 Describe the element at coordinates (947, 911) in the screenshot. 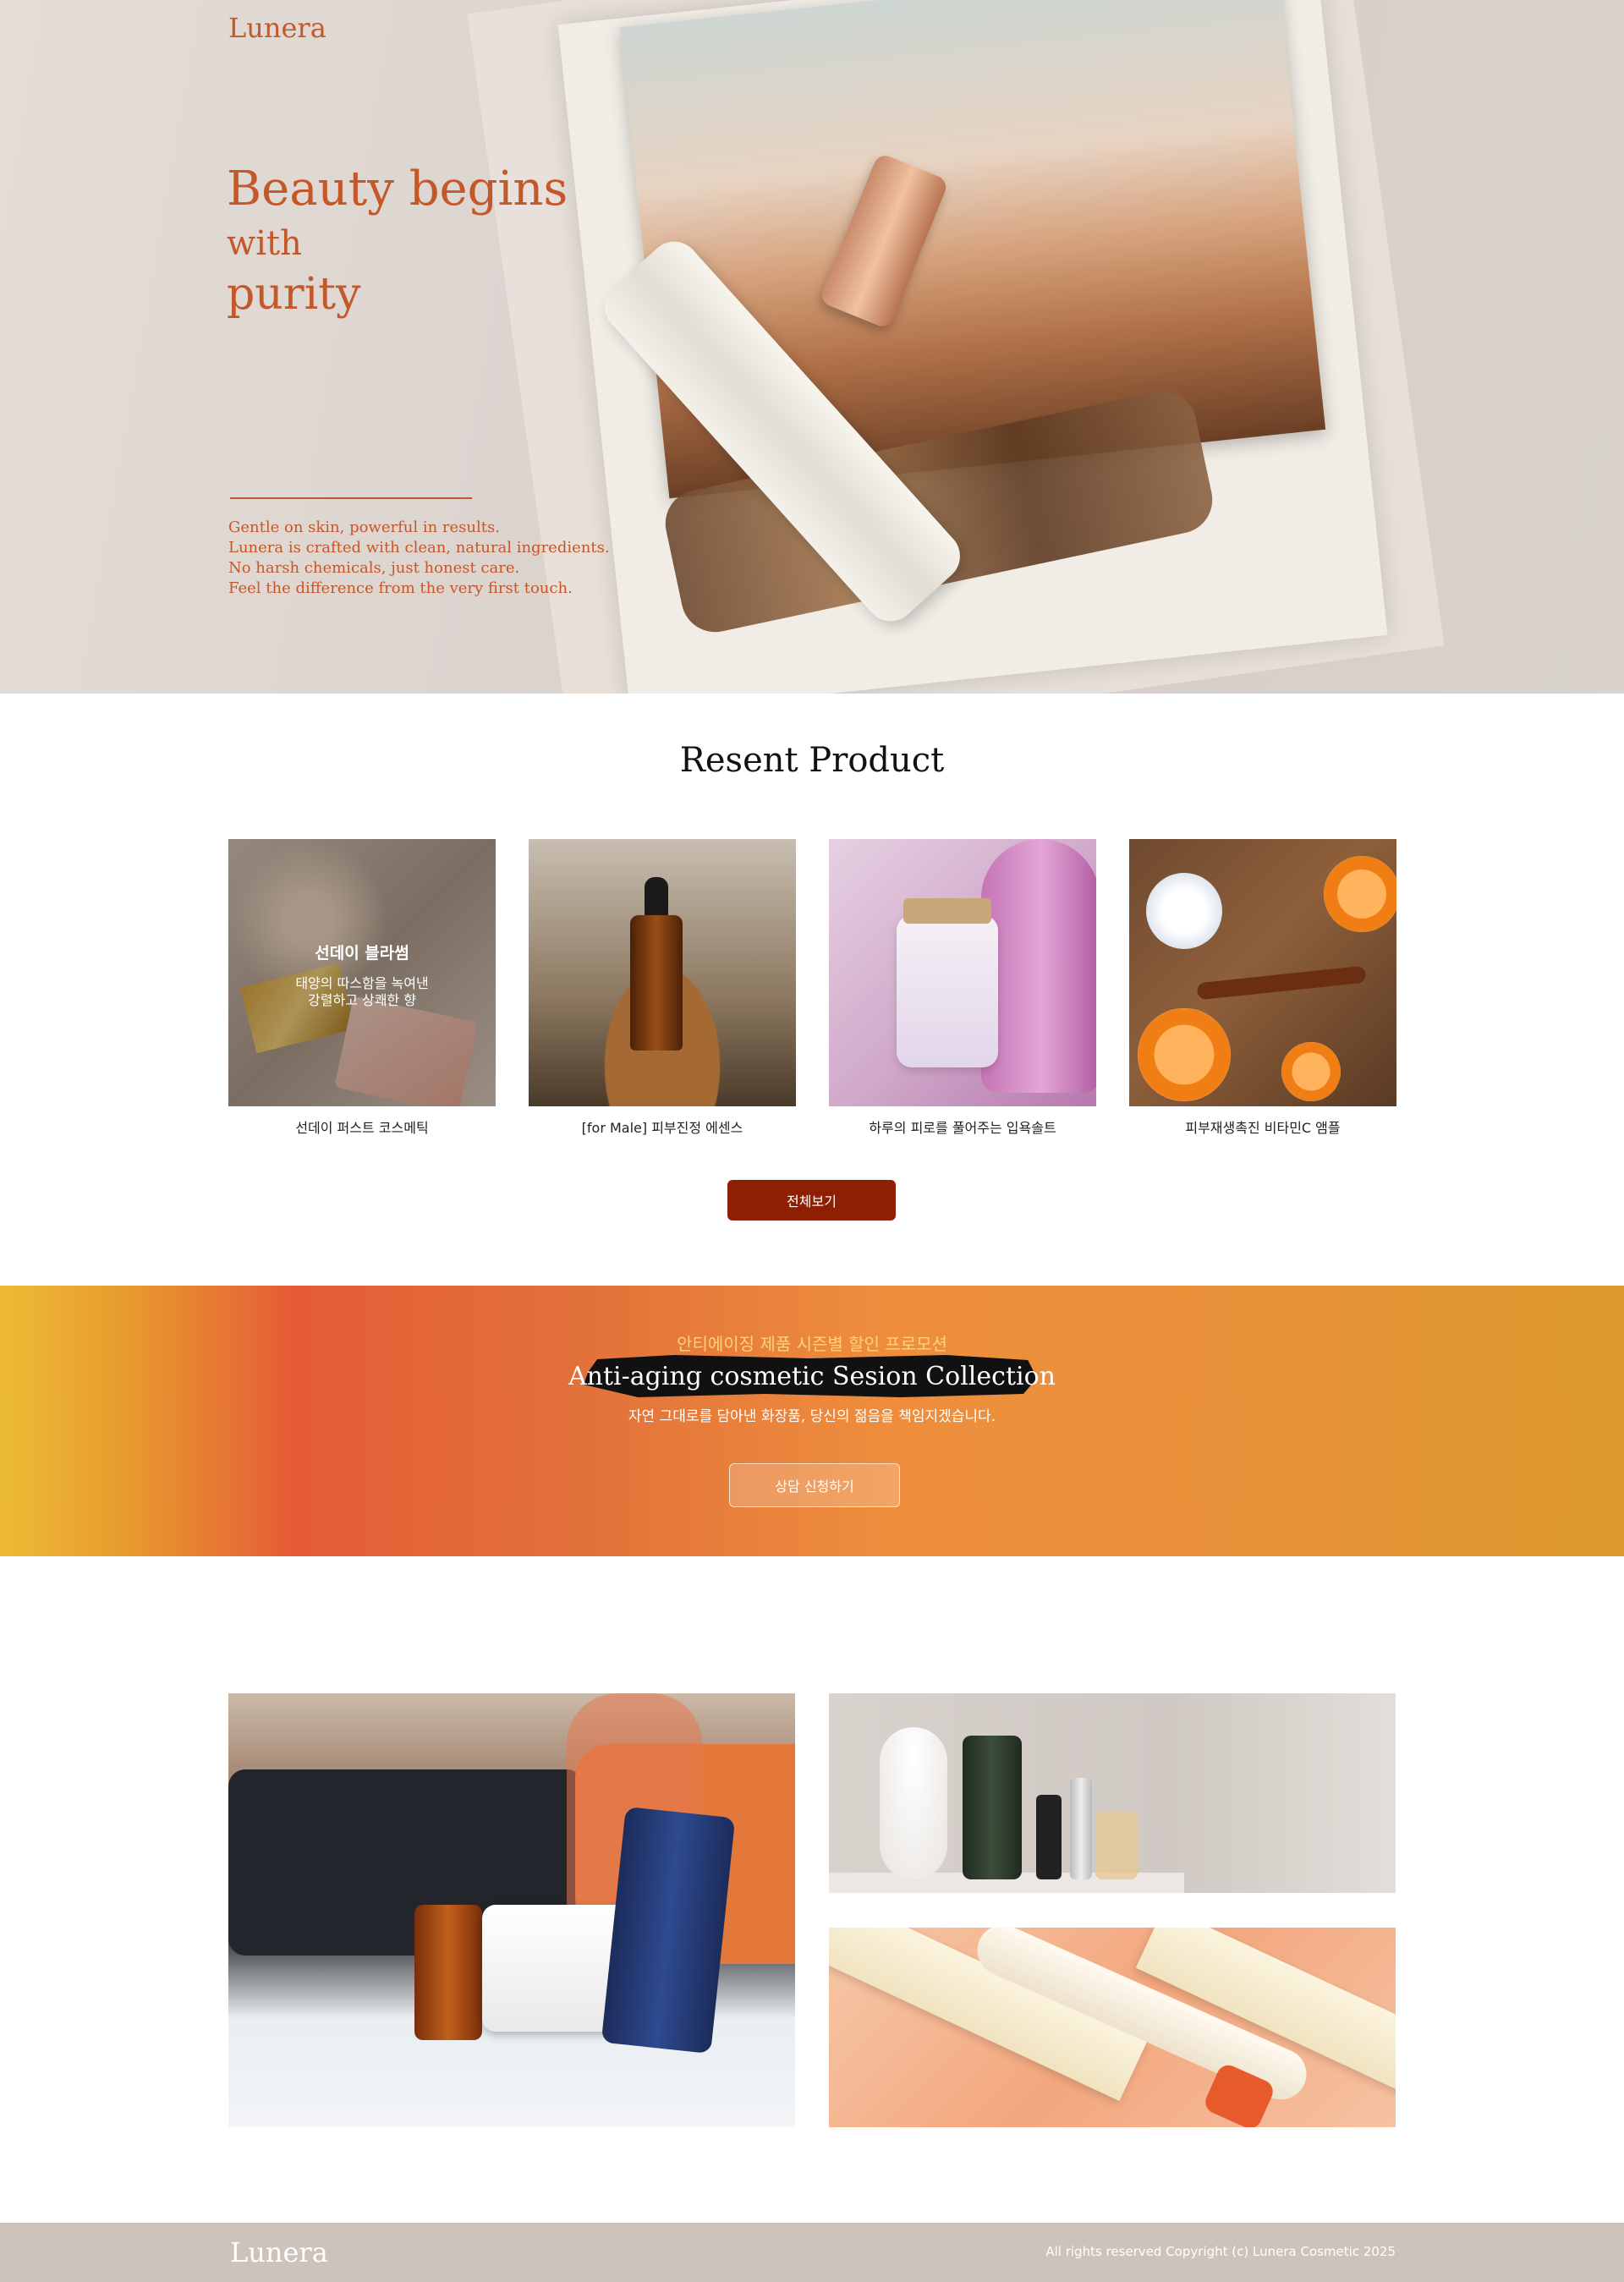

I see `cork-lid-shape` at that location.